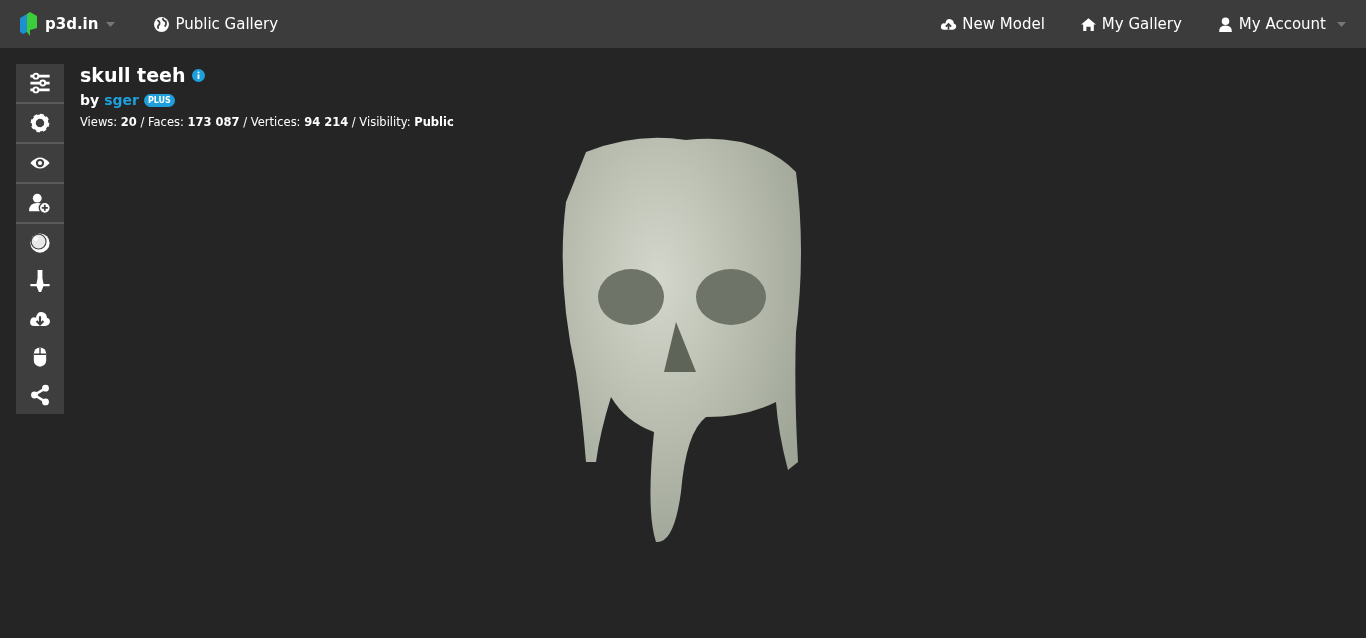  What do you see at coordinates (40, 203) in the screenshot?
I see `add-user-icon` at bounding box center [40, 203].